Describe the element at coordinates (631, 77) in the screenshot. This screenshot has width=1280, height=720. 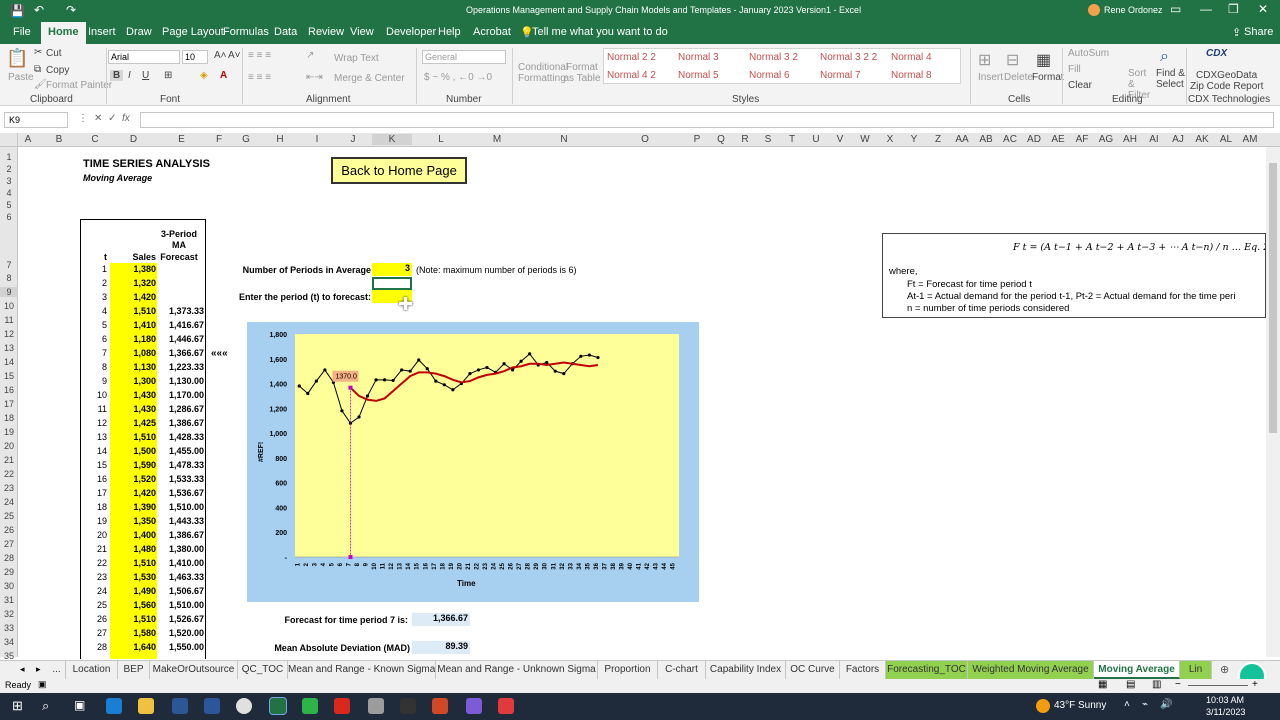
I see `style-normal-4-2: Normal 4 2` at that location.